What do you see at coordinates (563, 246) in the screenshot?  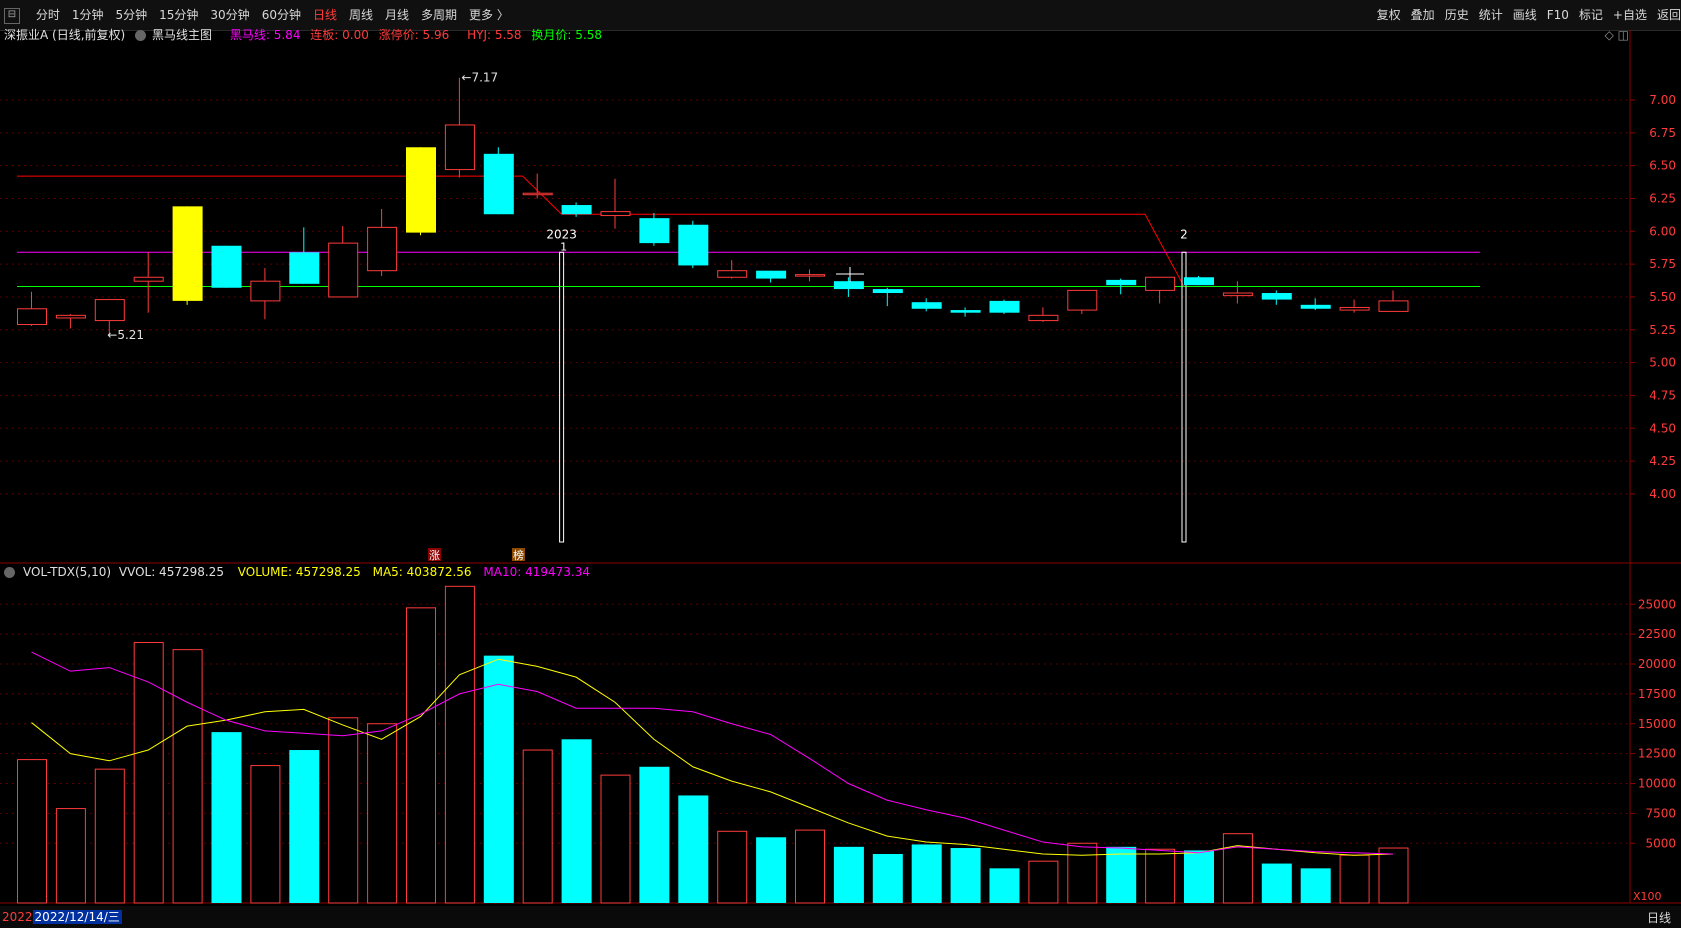 I see `month-marker-1-small: 1` at bounding box center [563, 246].